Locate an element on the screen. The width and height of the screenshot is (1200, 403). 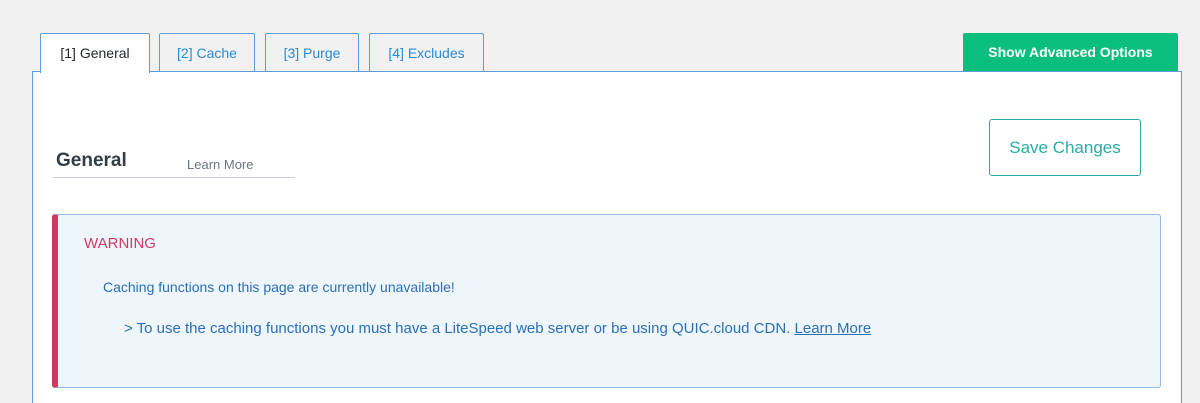
tab-cache: [2] Cache is located at coordinates (207, 52).